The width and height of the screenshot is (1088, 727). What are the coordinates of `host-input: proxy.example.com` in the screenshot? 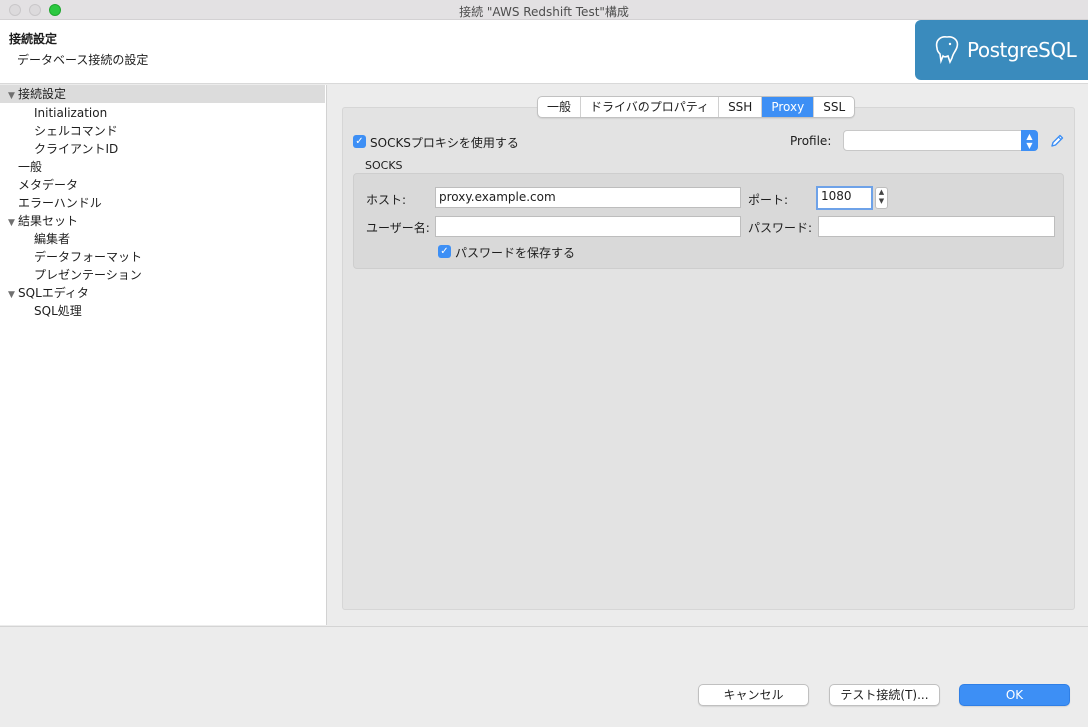 It's located at (588, 197).